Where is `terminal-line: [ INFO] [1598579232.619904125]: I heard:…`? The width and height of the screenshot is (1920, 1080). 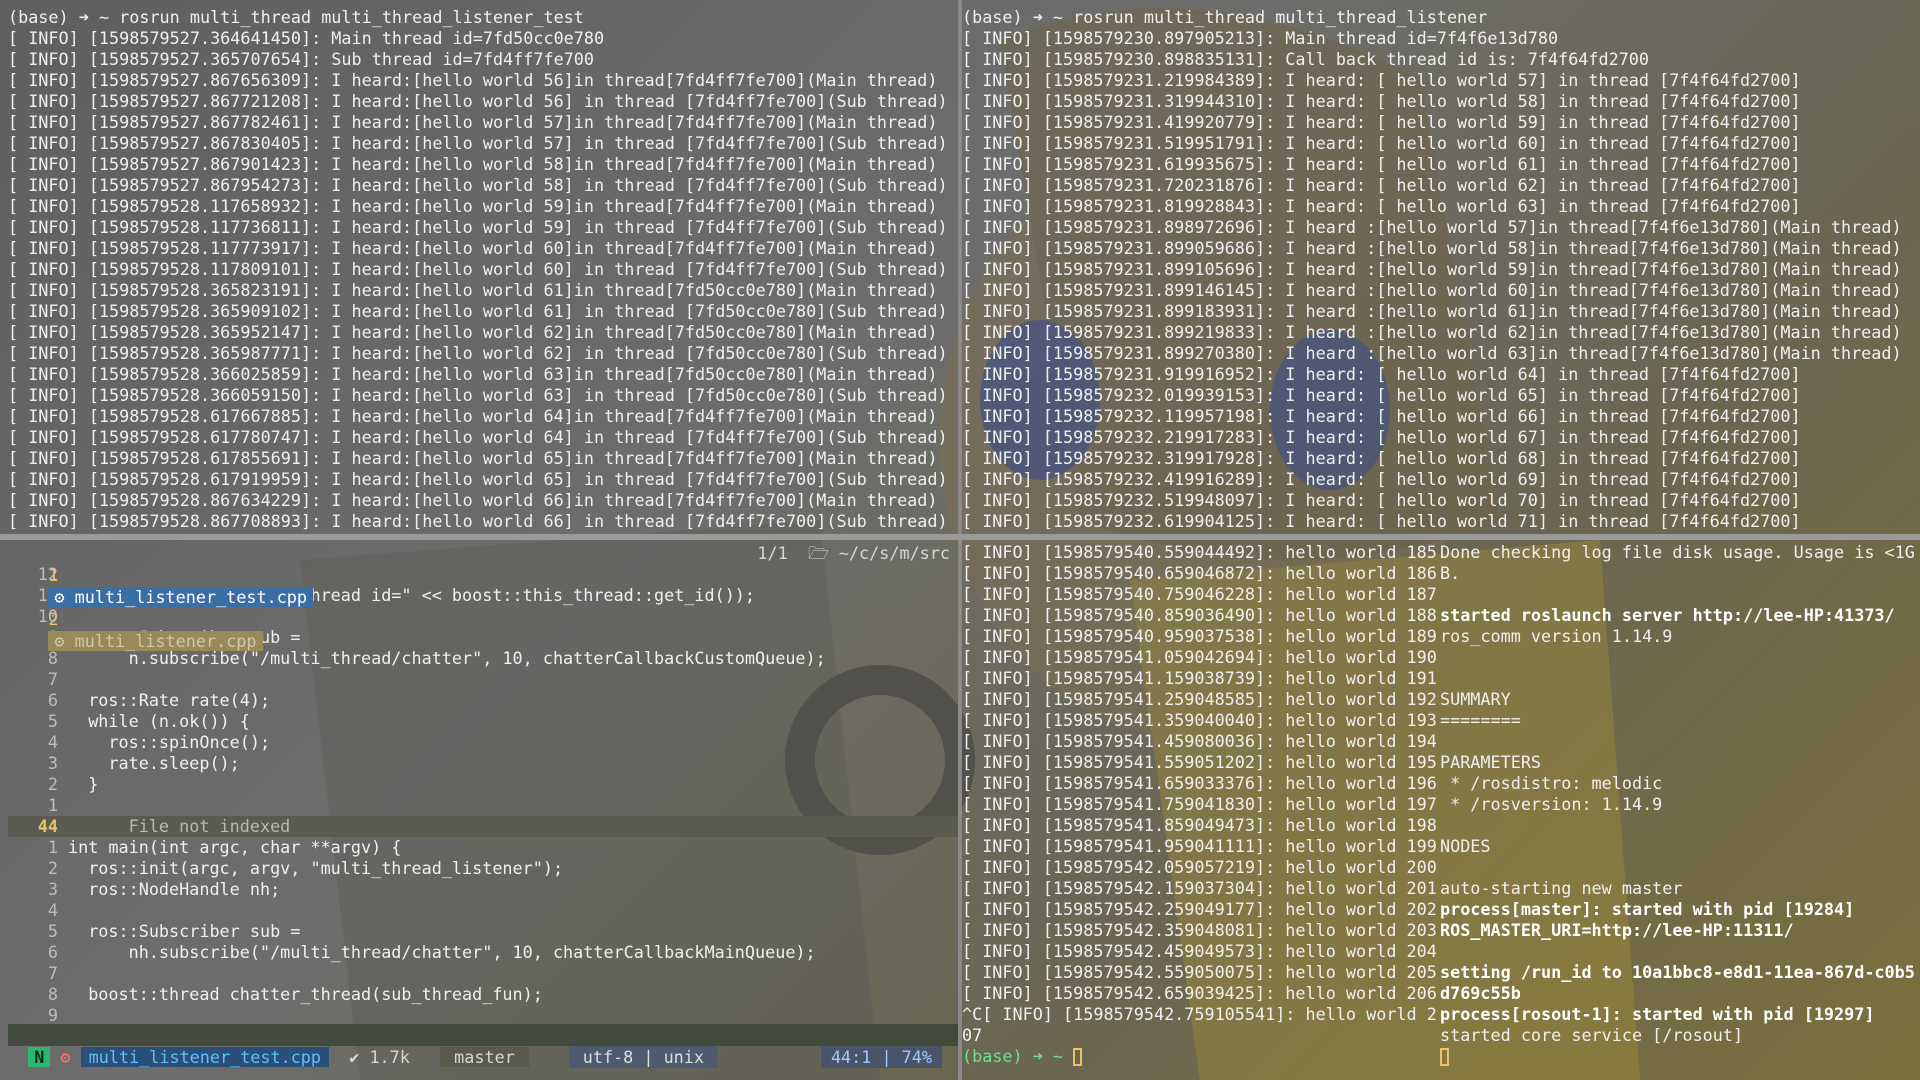 terminal-line: [ INFO] [1598579232.619904125]: I heard:… is located at coordinates (1381, 521).